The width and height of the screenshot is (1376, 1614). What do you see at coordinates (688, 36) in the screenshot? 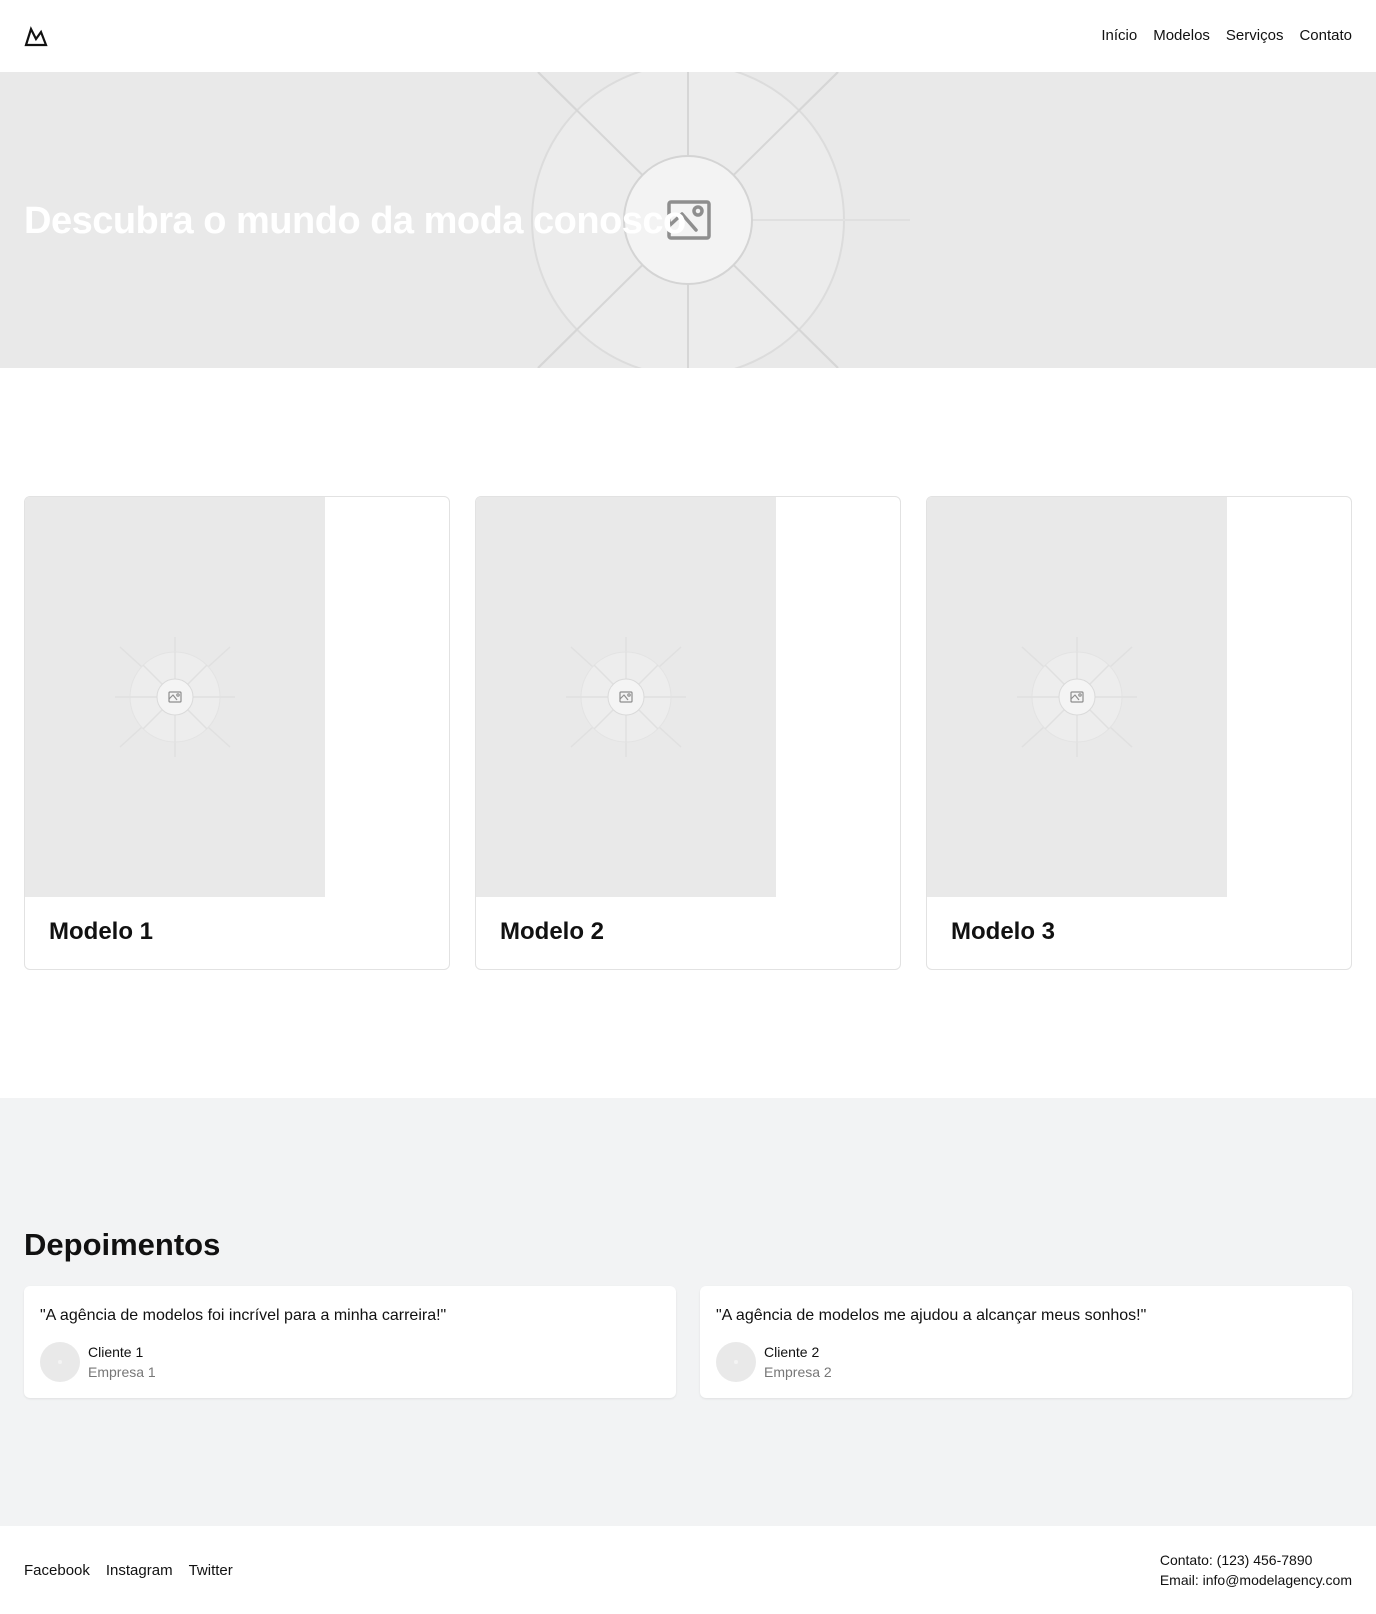
I see `site-header: Início Modelos Serviços Contato` at bounding box center [688, 36].